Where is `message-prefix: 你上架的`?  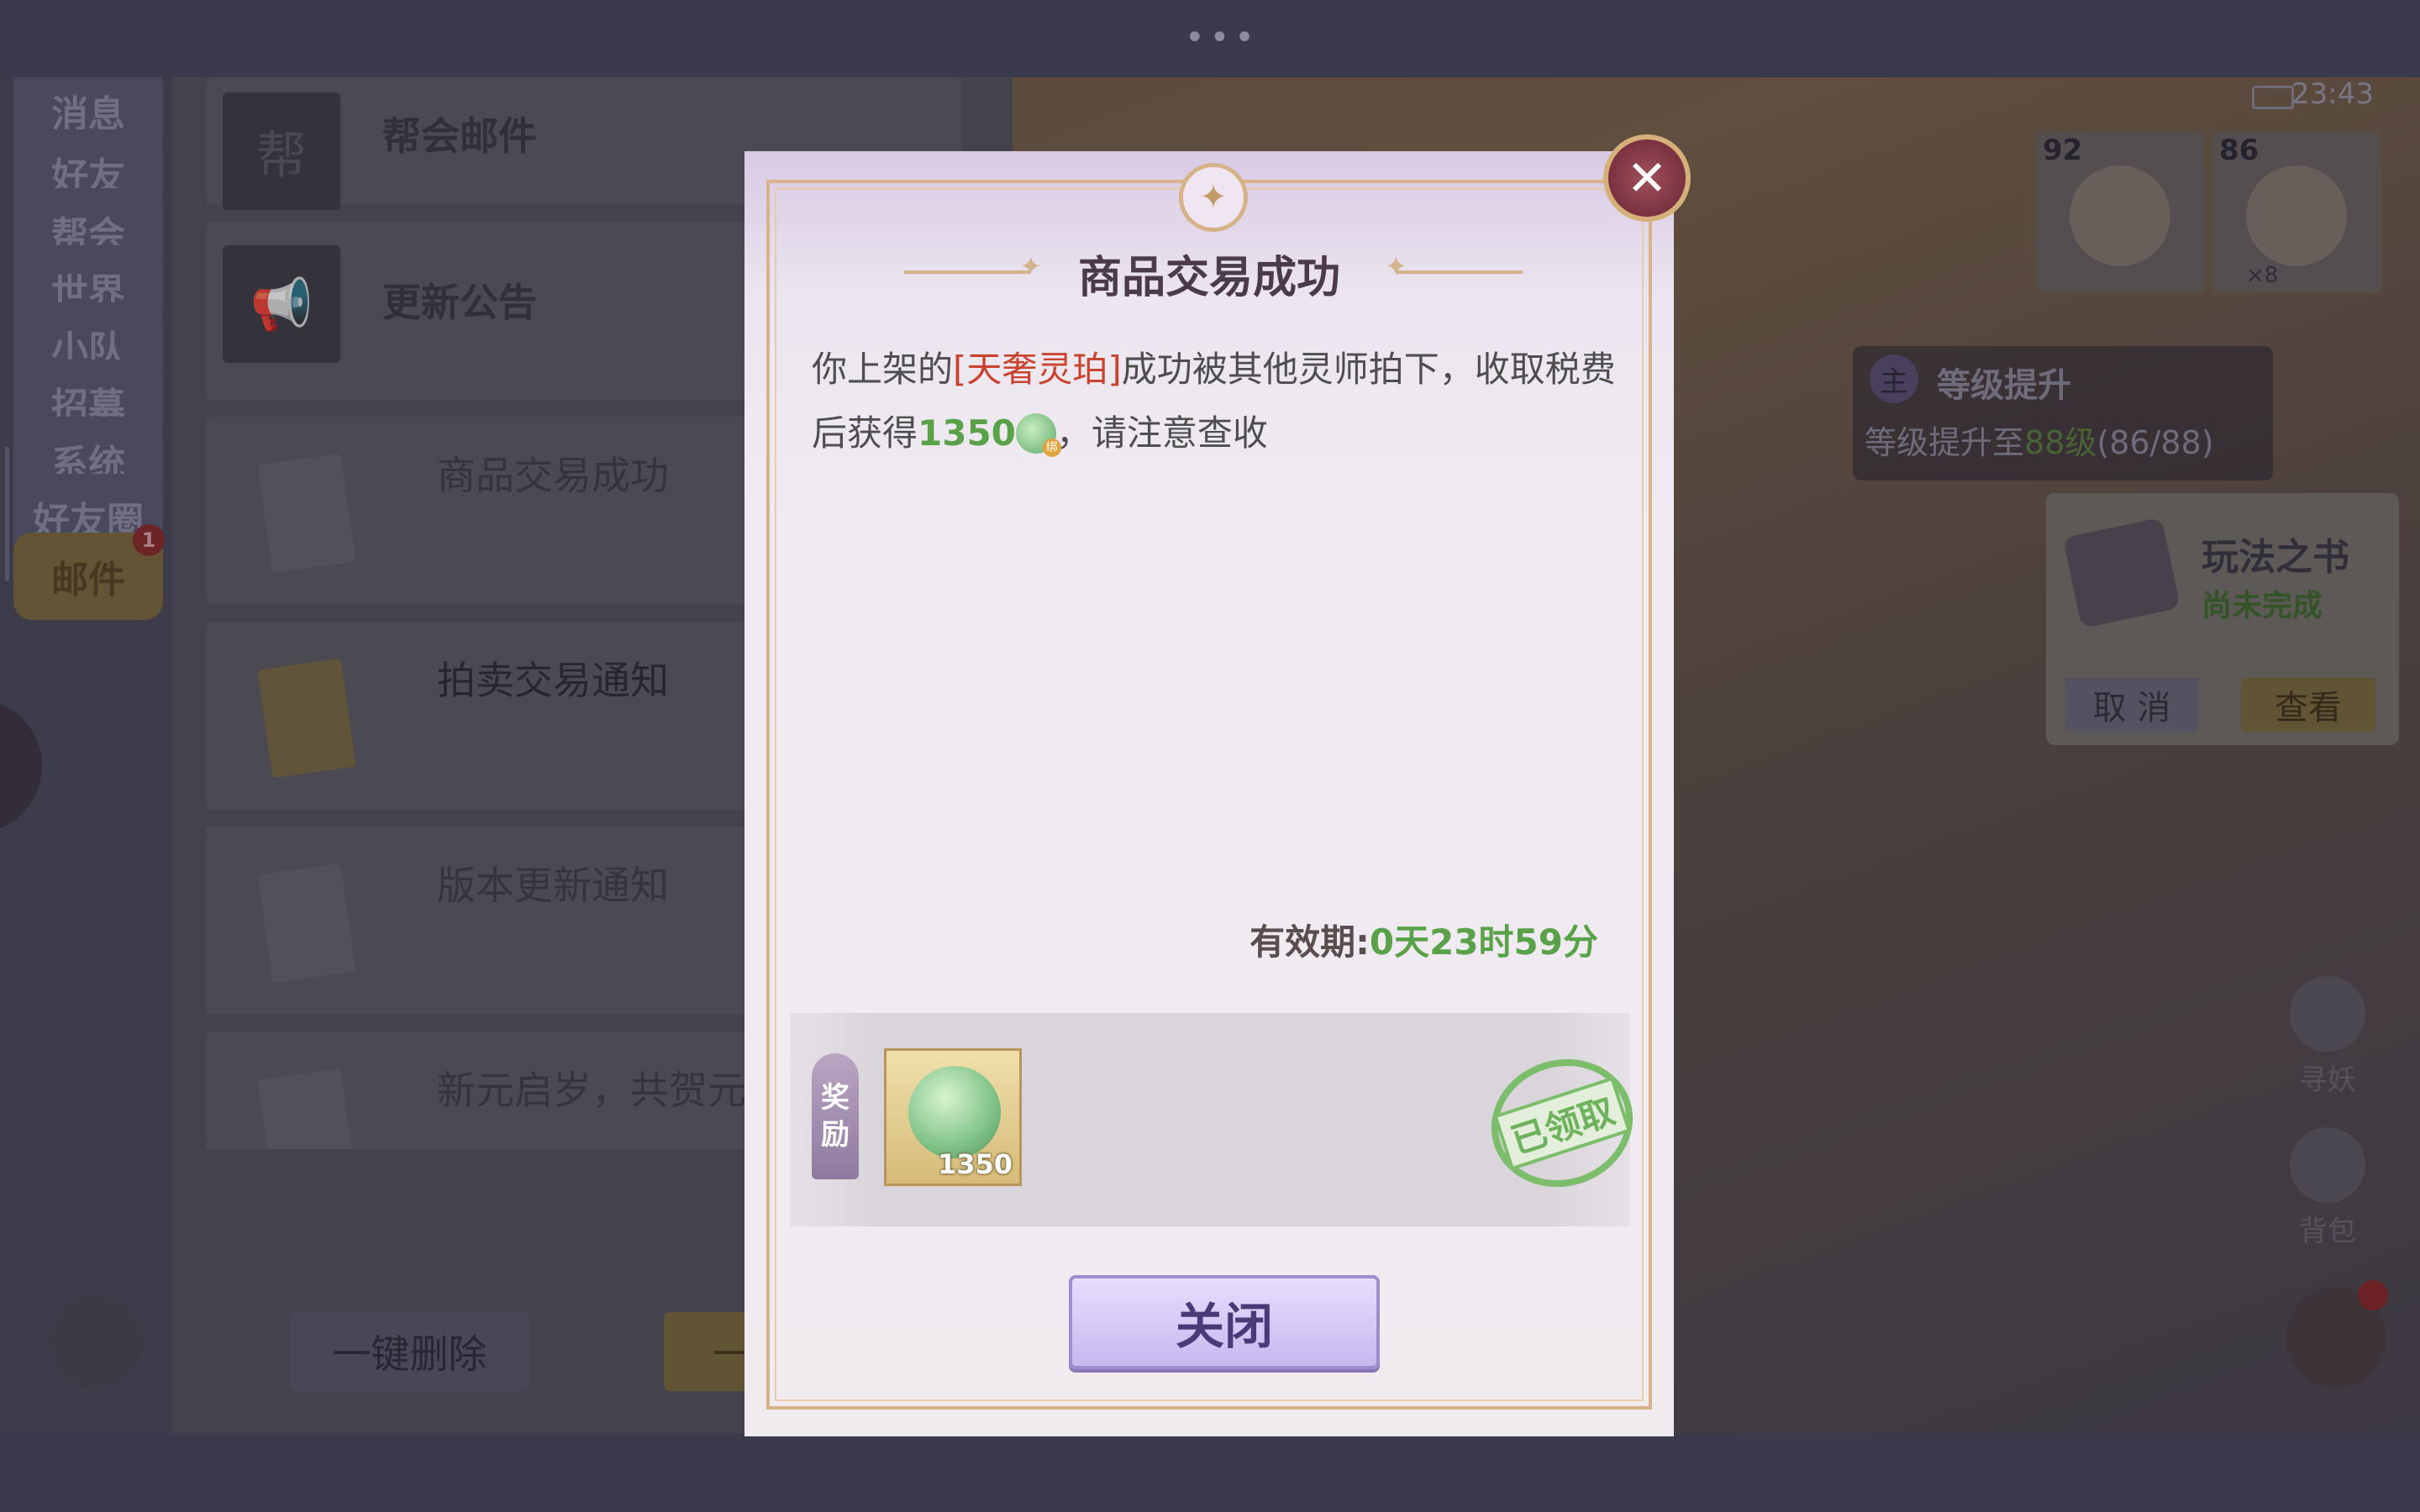 message-prefix: 你上架的 is located at coordinates (883, 369).